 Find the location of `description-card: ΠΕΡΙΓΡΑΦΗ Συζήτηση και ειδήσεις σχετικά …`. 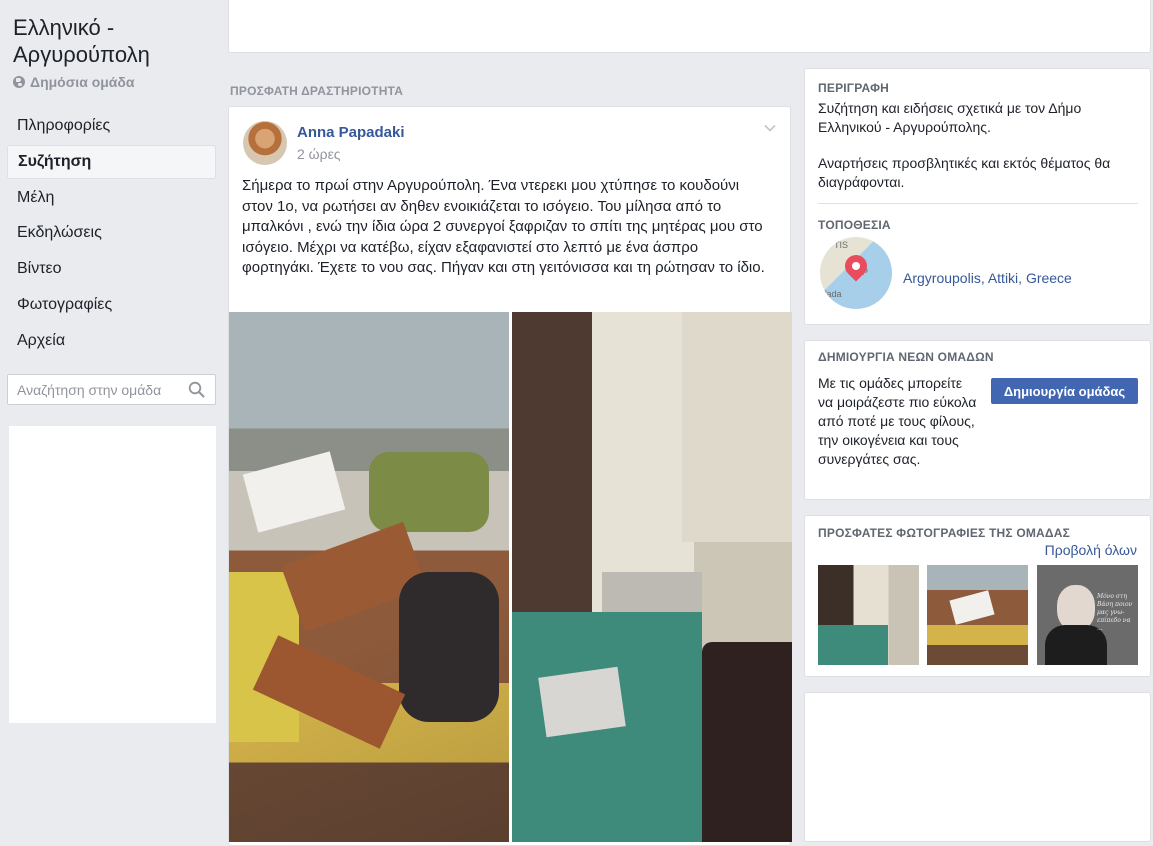

description-card: ΠΕΡΙΓΡΑΦΗ Συζήτηση και ειδήσεις σχετικά … is located at coordinates (977, 196).